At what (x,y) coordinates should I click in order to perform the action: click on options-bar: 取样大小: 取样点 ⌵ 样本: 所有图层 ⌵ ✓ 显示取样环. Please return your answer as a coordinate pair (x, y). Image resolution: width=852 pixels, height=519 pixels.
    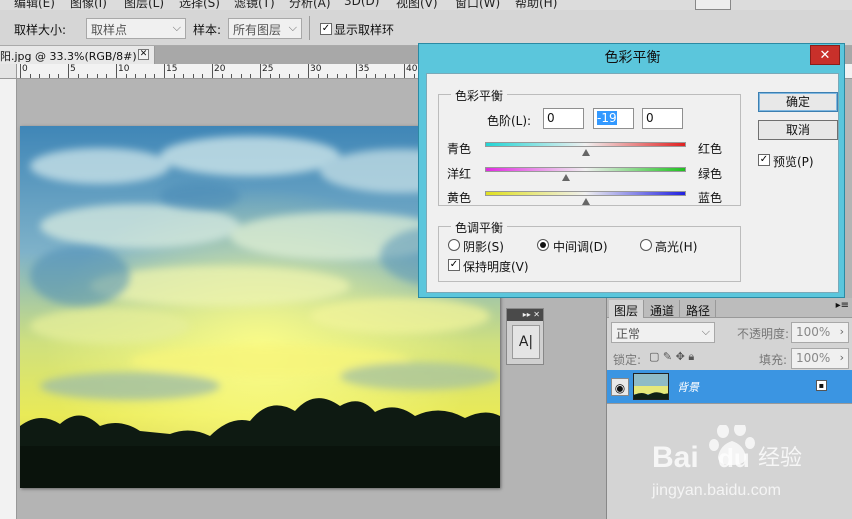
    Looking at the image, I should click on (426, 28).